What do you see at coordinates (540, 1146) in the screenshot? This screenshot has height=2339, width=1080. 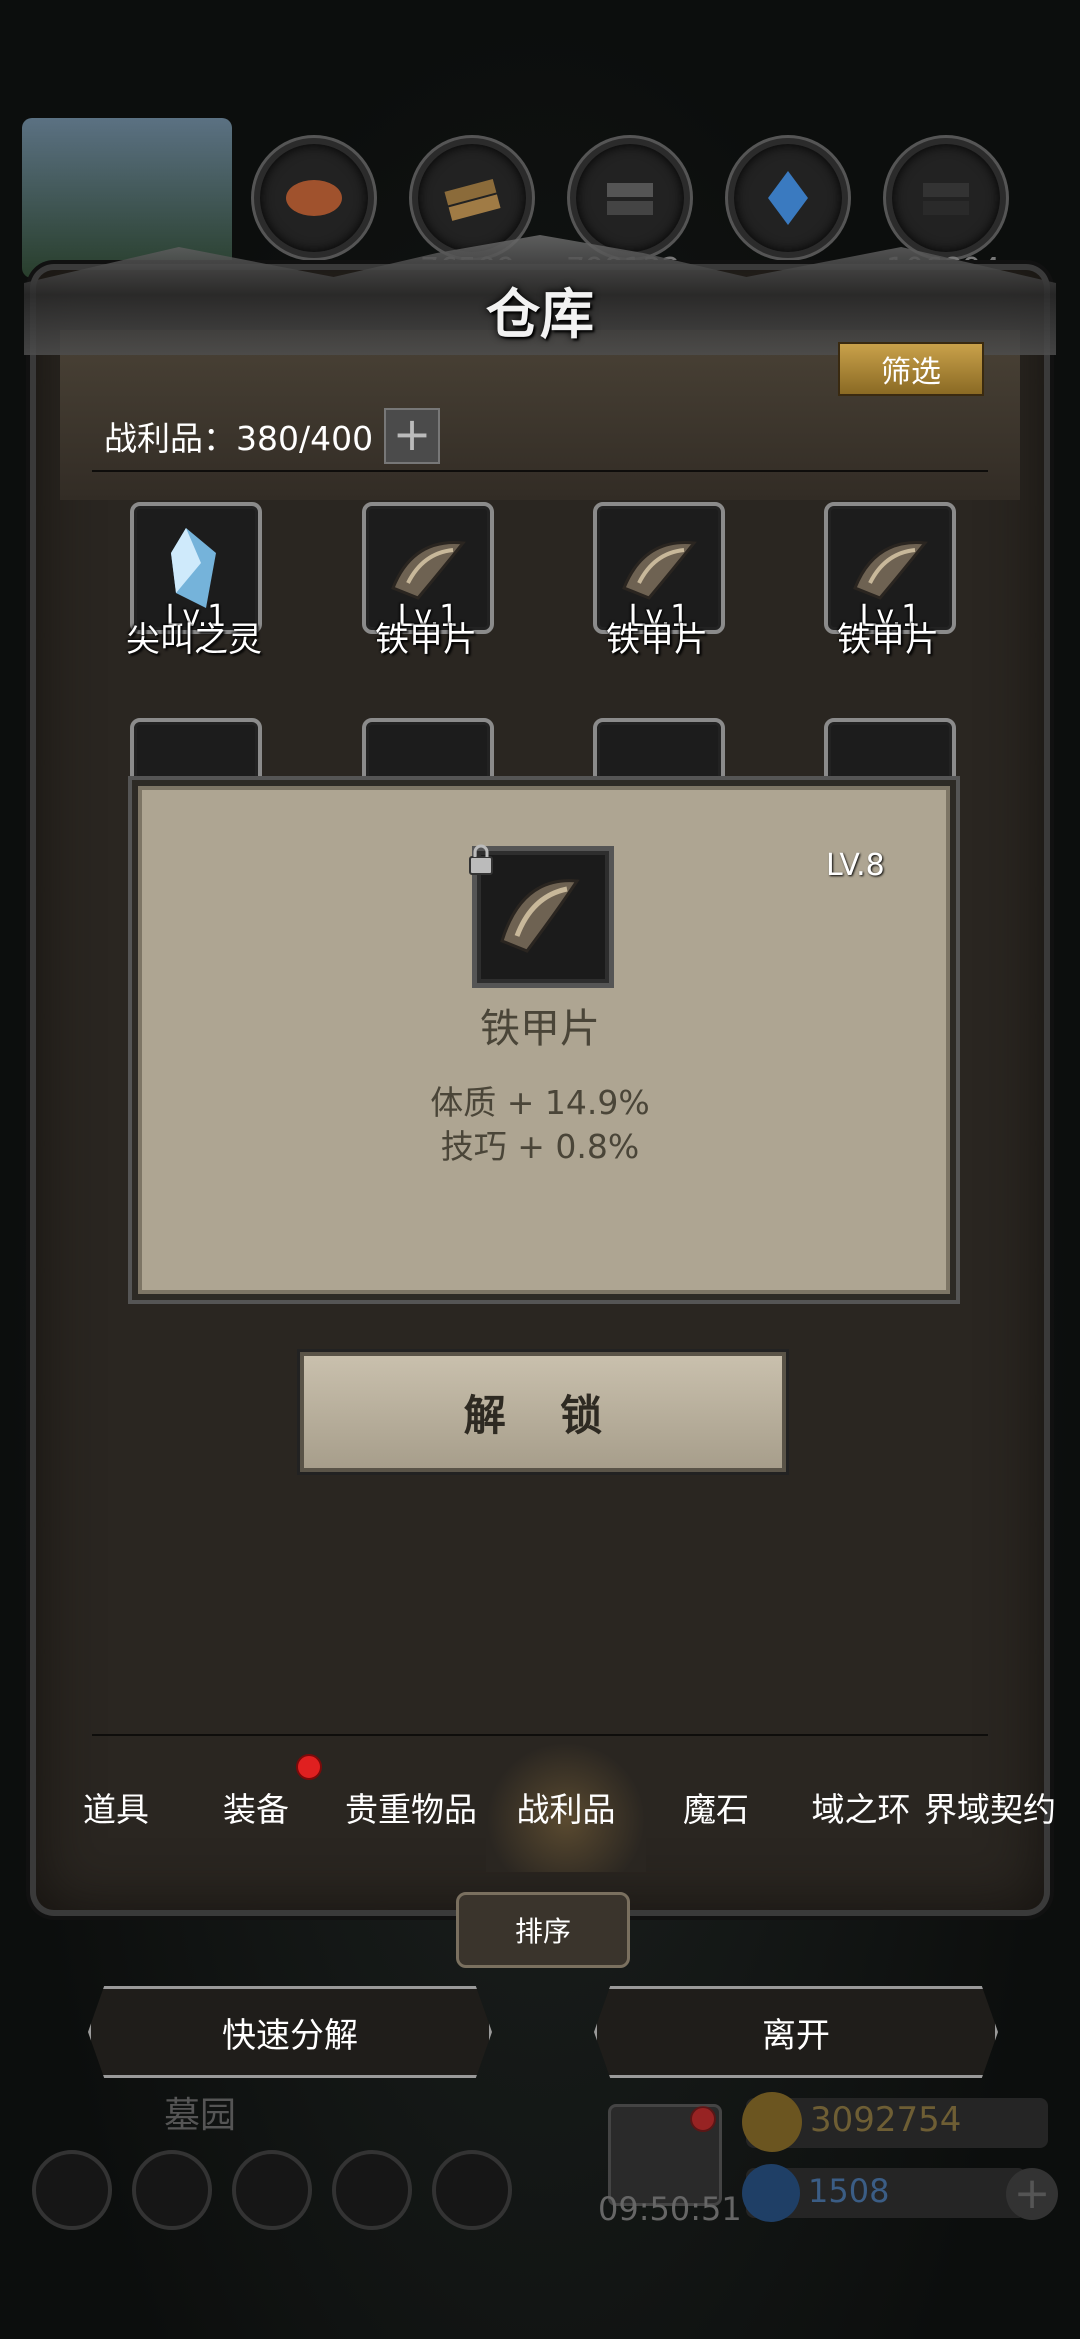 I see `popup-stat: 技巧 + 0.8%` at bounding box center [540, 1146].